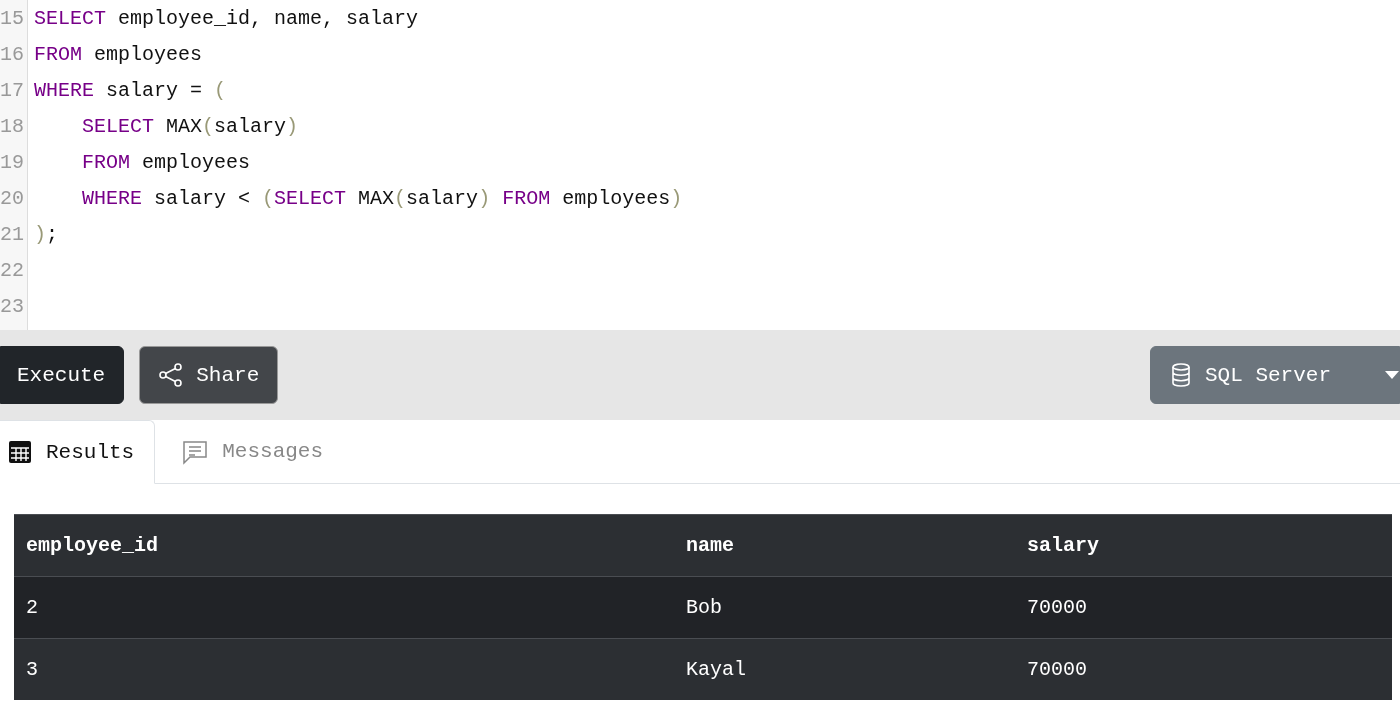 The width and height of the screenshot is (1400, 704). What do you see at coordinates (20, 452) in the screenshot?
I see `table-icon` at bounding box center [20, 452].